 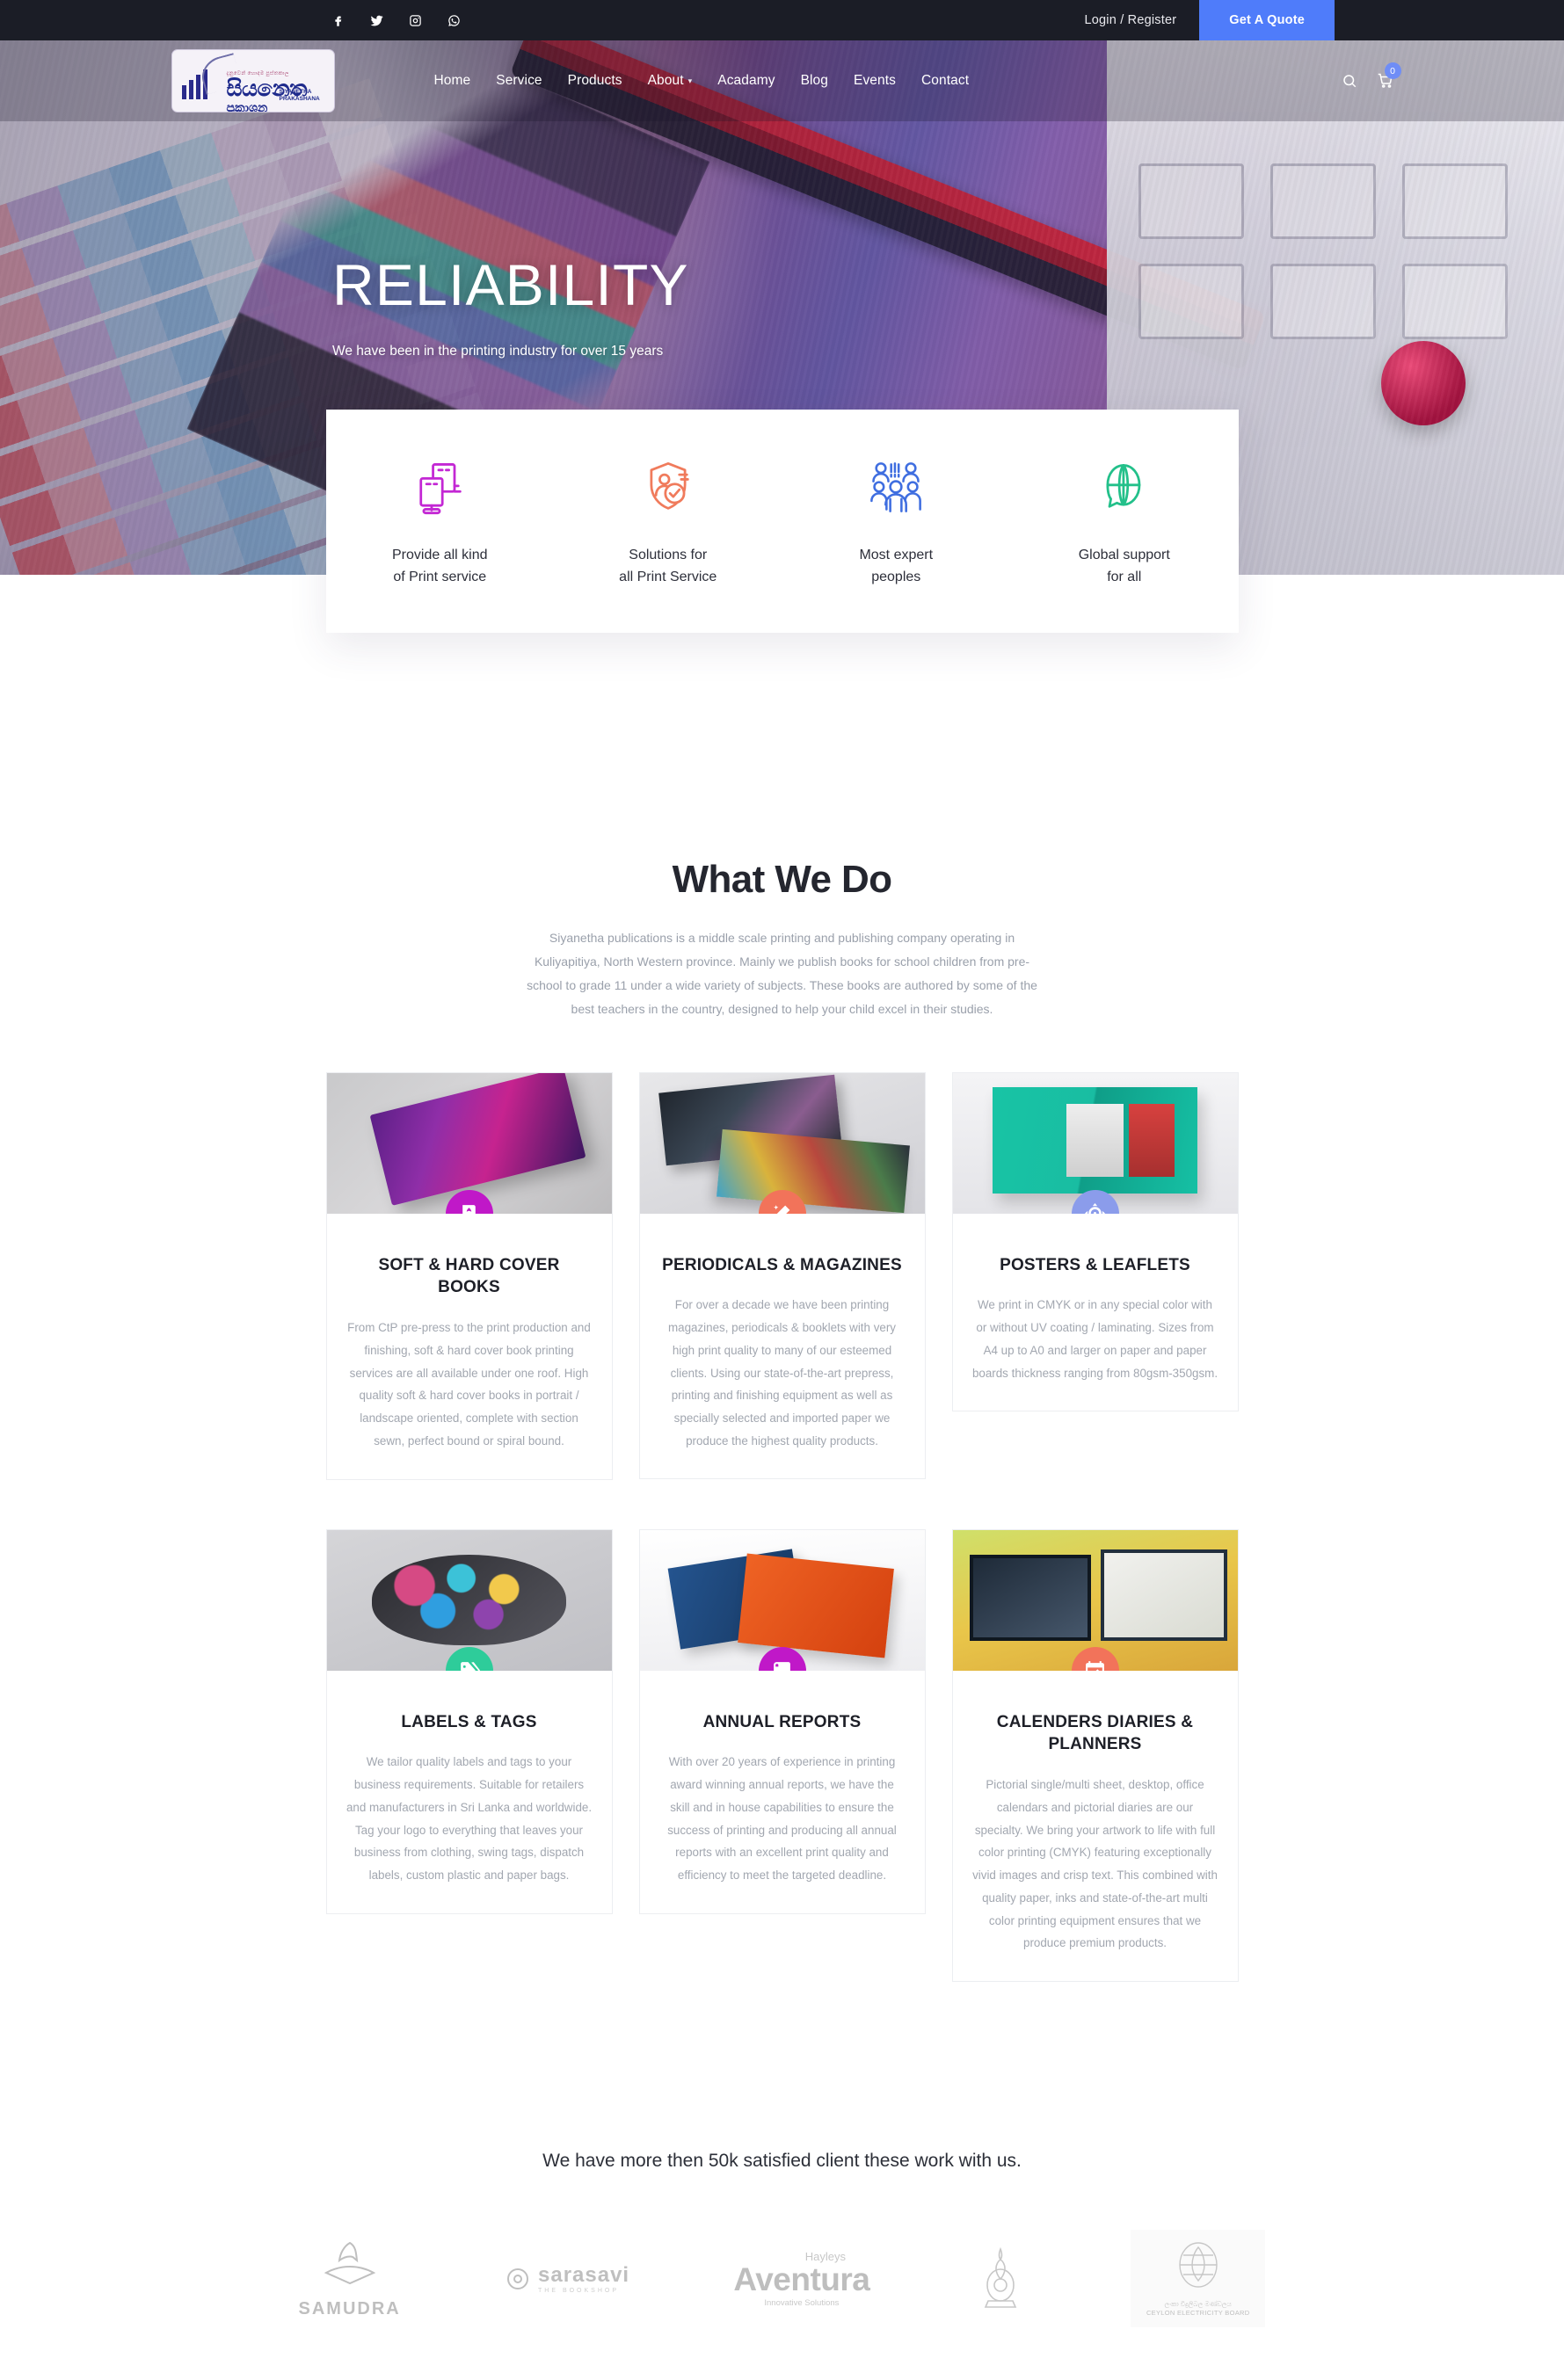 I want to click on section-title: What We Do, so click(x=782, y=879).